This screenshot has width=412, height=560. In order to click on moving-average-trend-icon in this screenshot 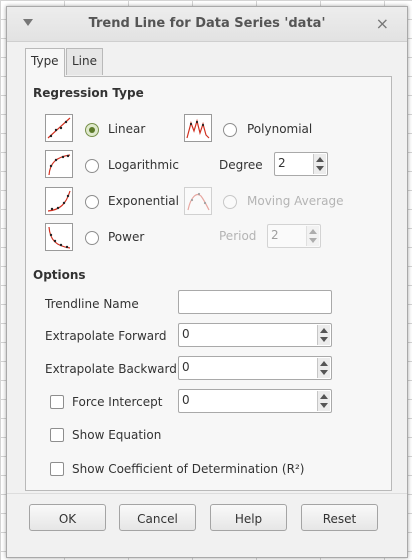, I will do `click(198, 201)`.